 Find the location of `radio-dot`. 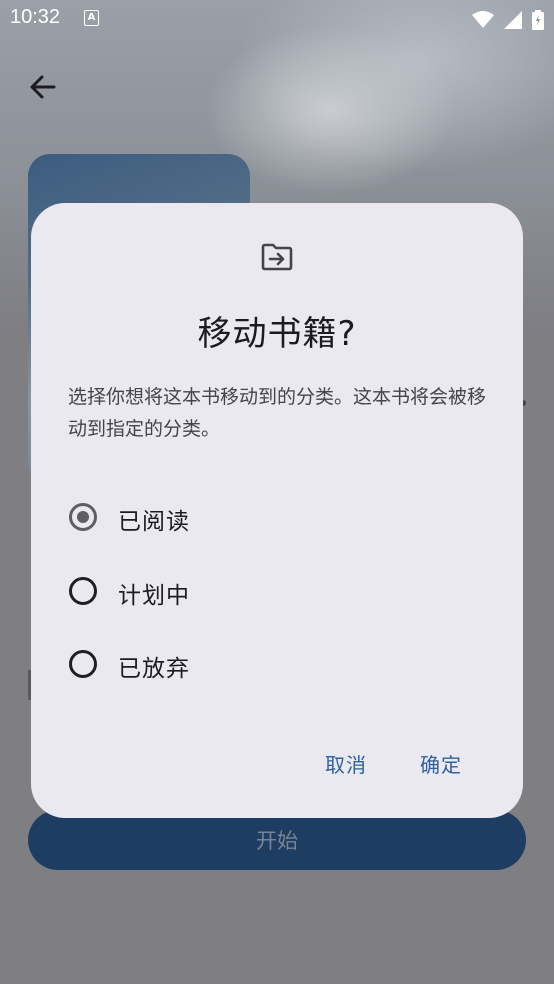

radio-dot is located at coordinates (83, 517).